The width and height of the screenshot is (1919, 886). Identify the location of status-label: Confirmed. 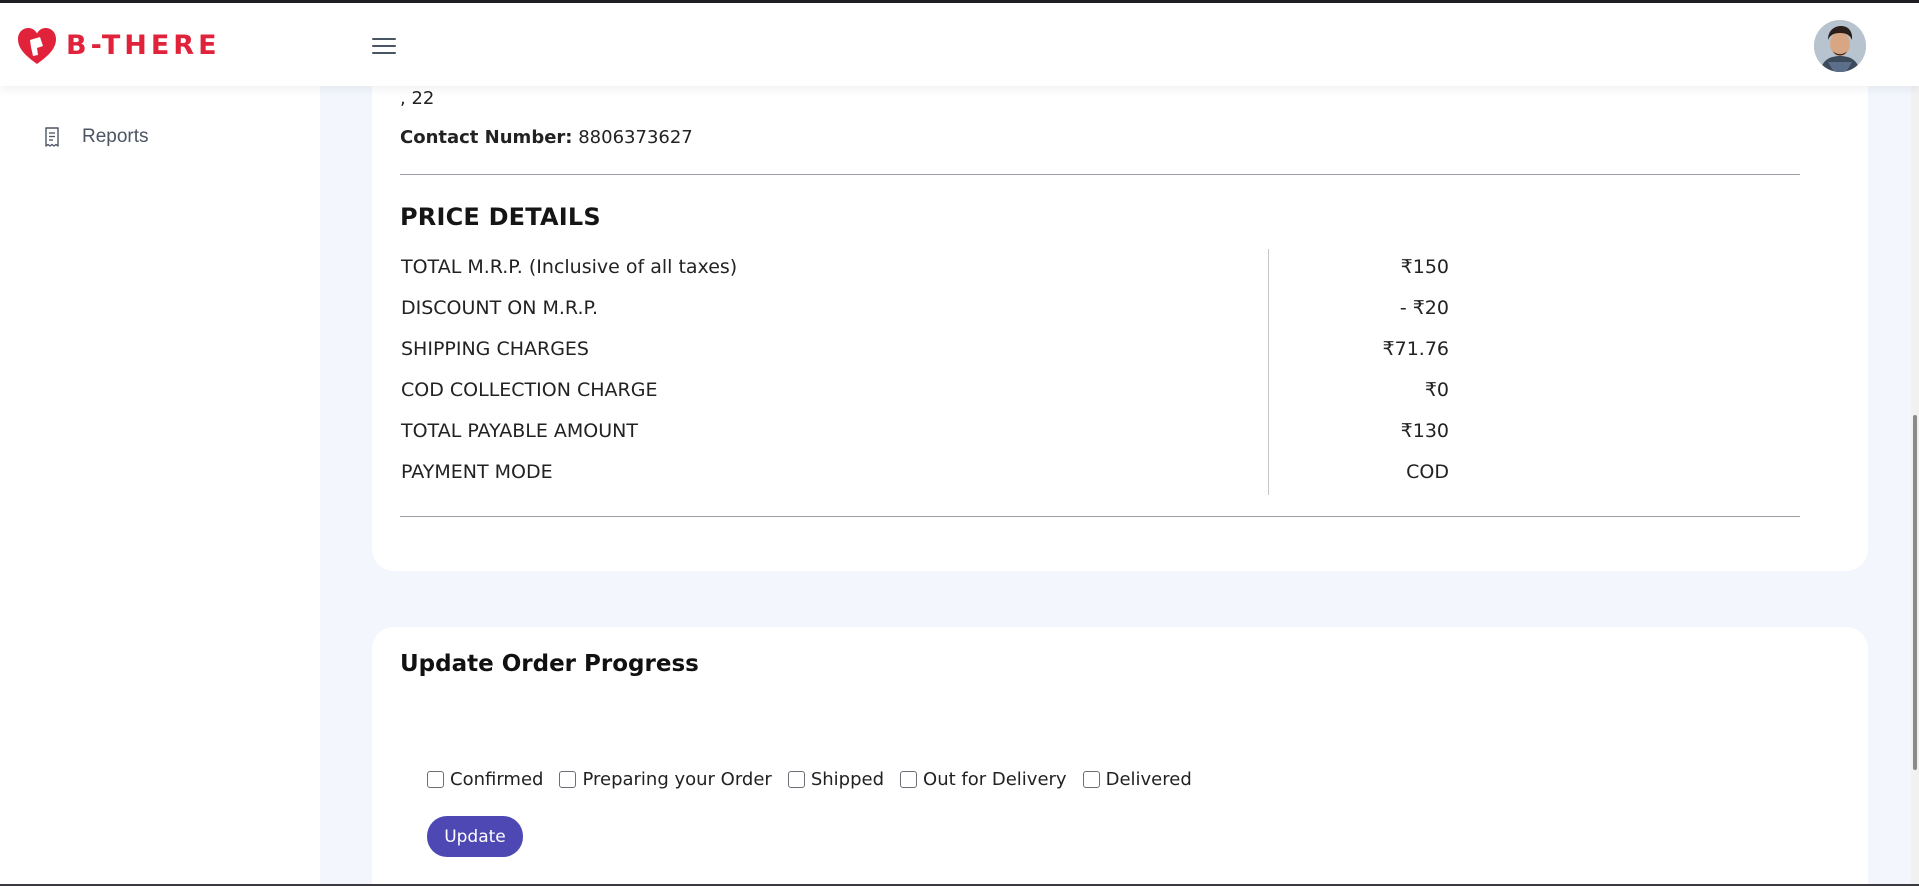
(497, 779).